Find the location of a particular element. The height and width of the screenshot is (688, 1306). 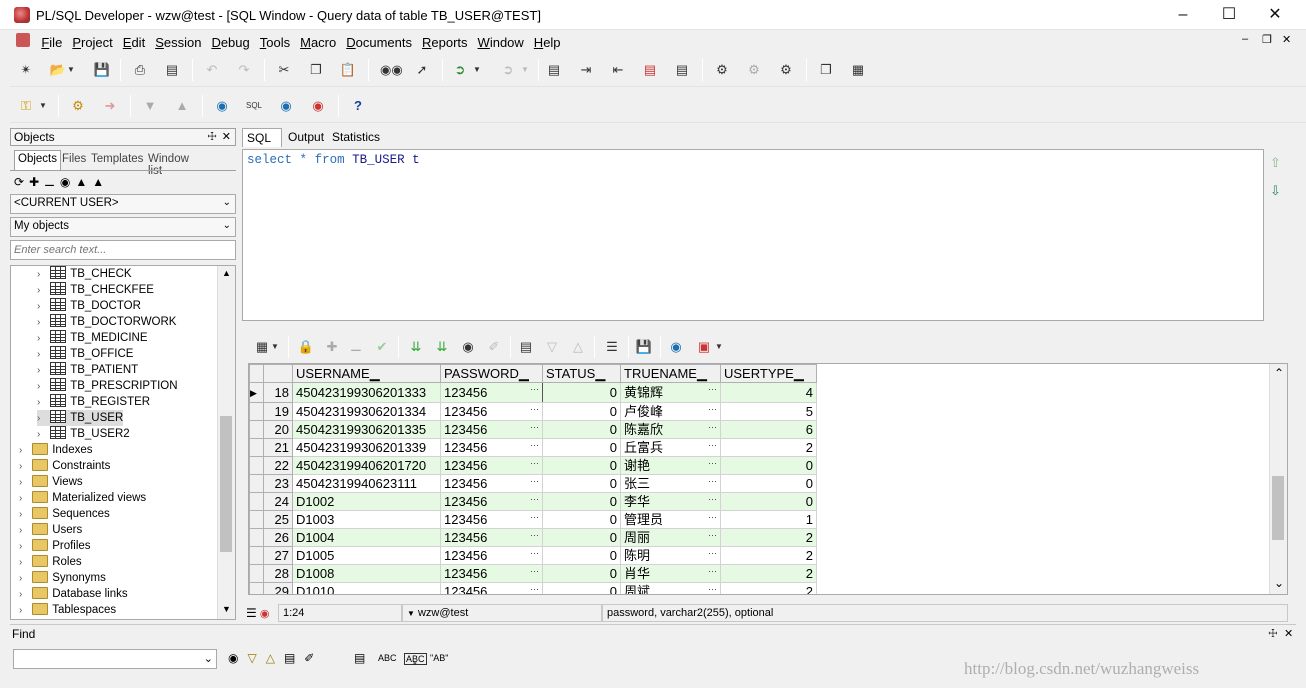

cell-usertype: 4 is located at coordinates (768, 392).